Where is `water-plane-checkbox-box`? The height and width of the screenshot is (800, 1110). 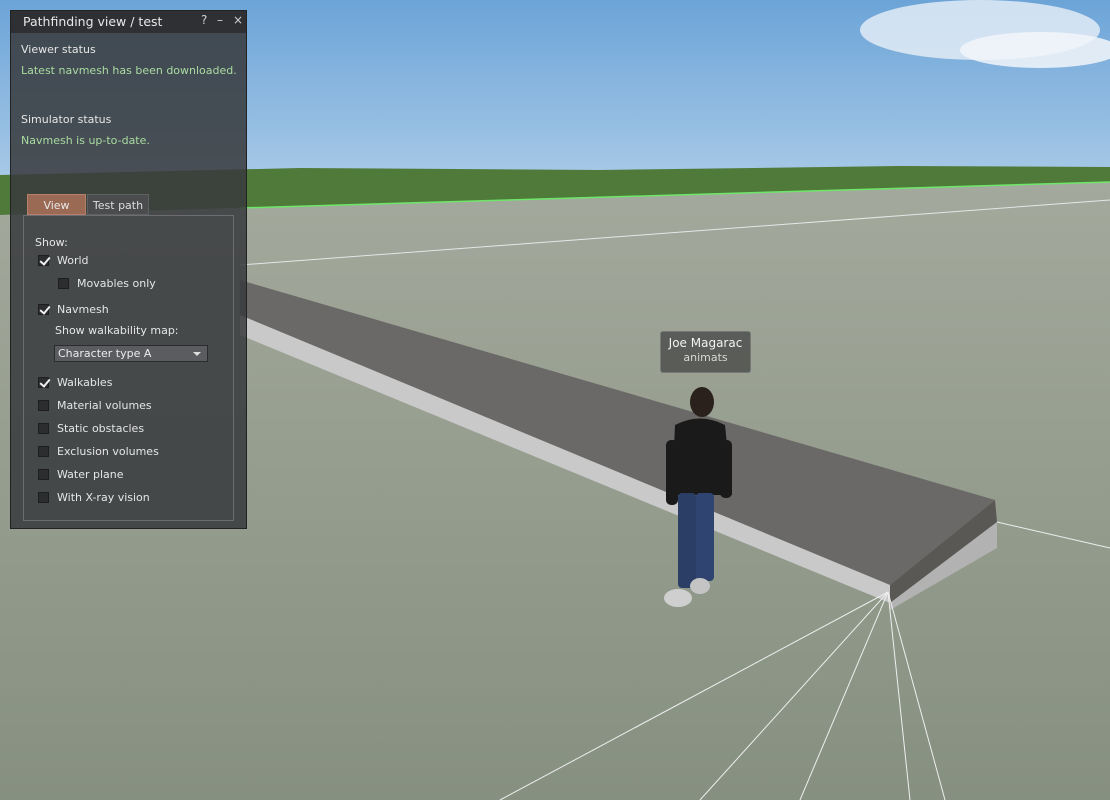 water-plane-checkbox-box is located at coordinates (43, 474).